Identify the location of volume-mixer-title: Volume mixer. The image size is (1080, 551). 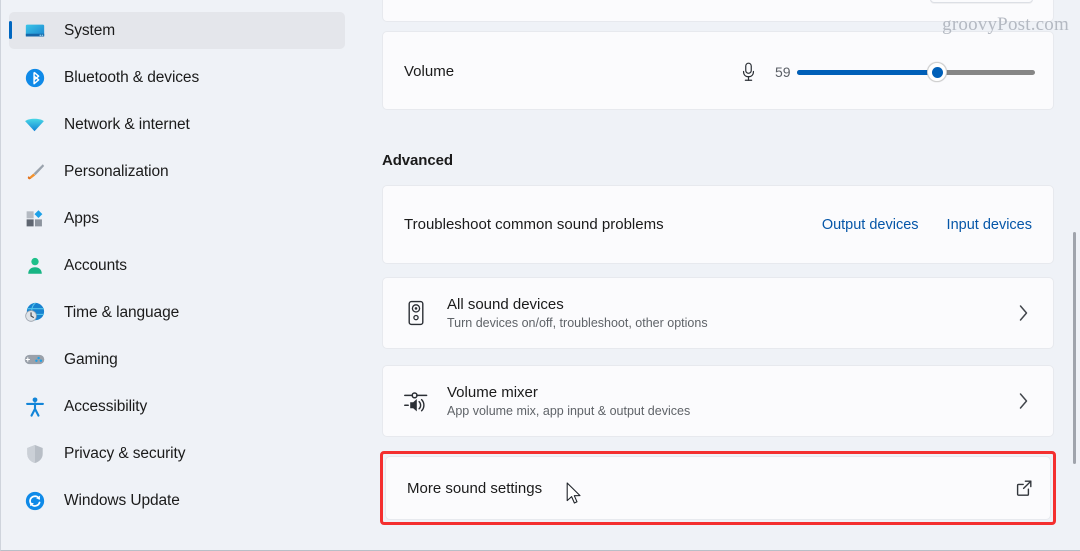
(492, 392).